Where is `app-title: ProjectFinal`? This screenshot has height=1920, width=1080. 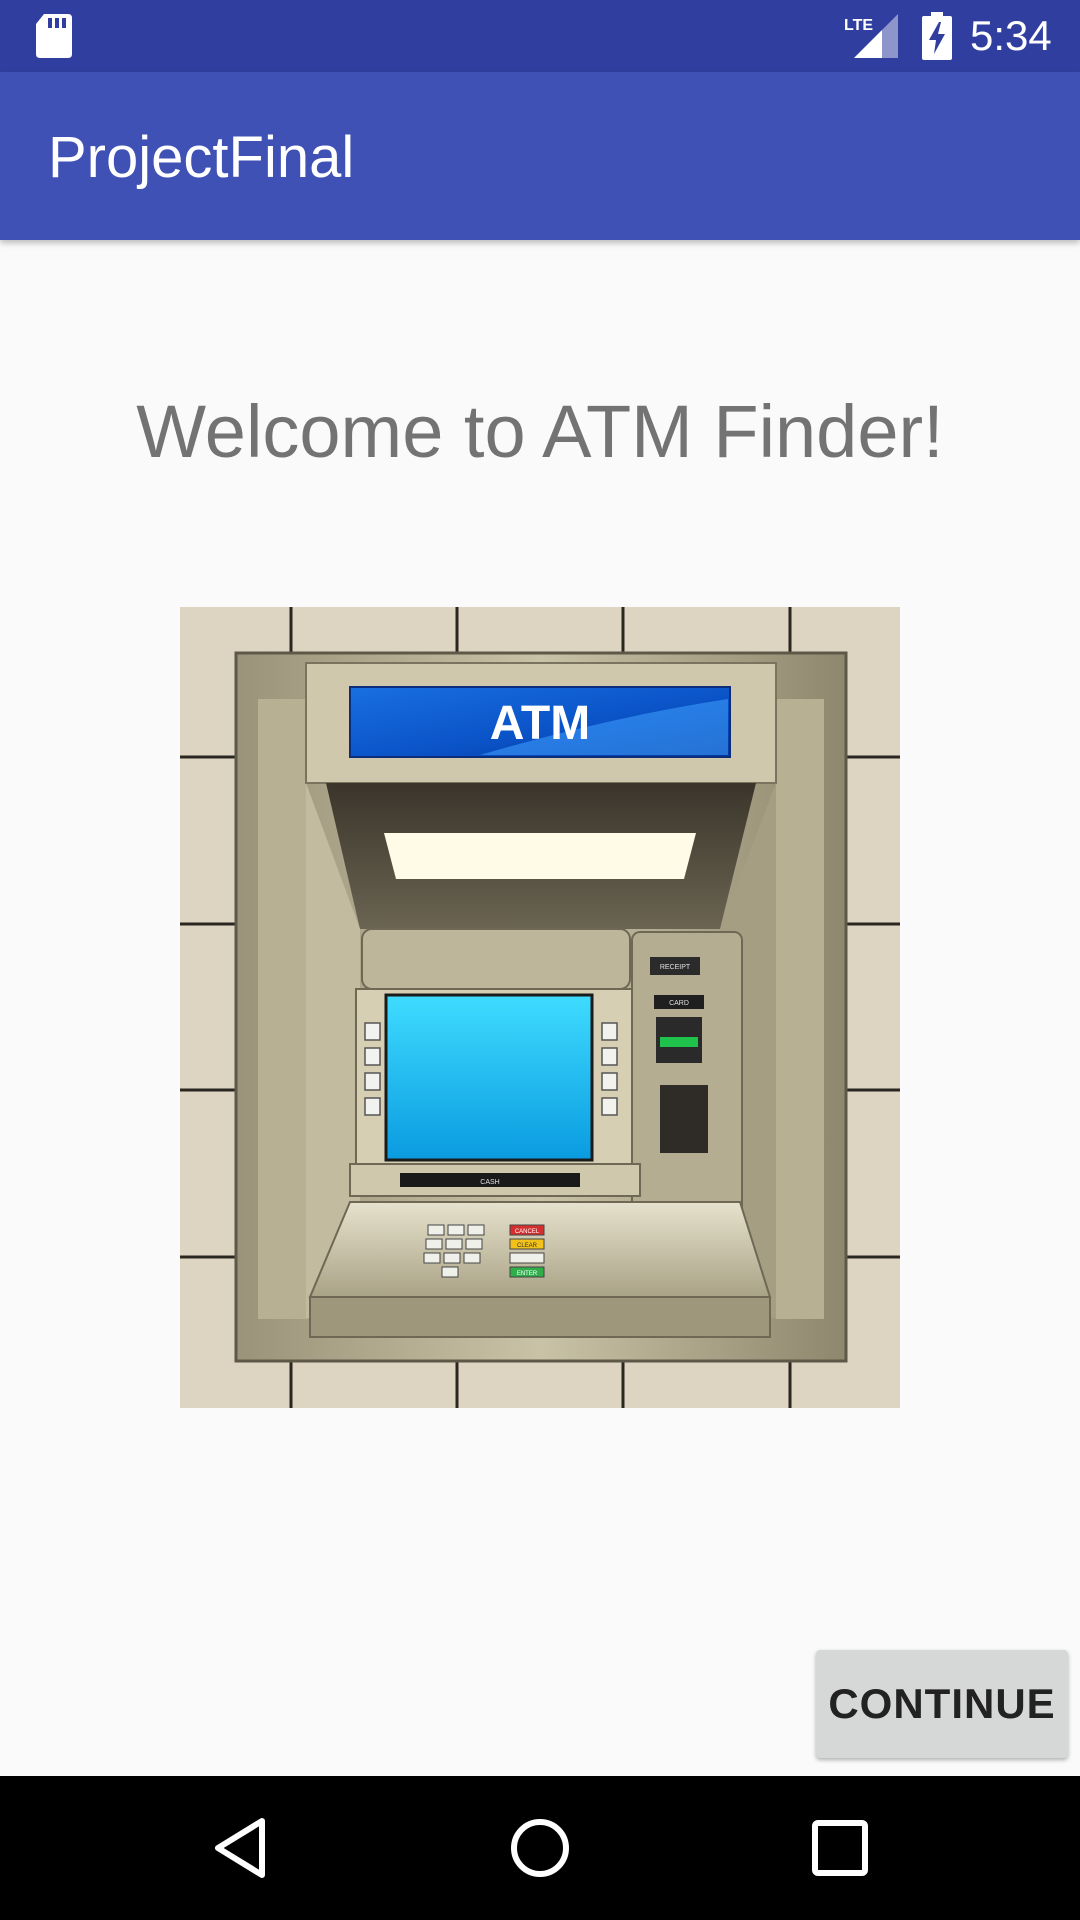
app-title: ProjectFinal is located at coordinates (201, 157).